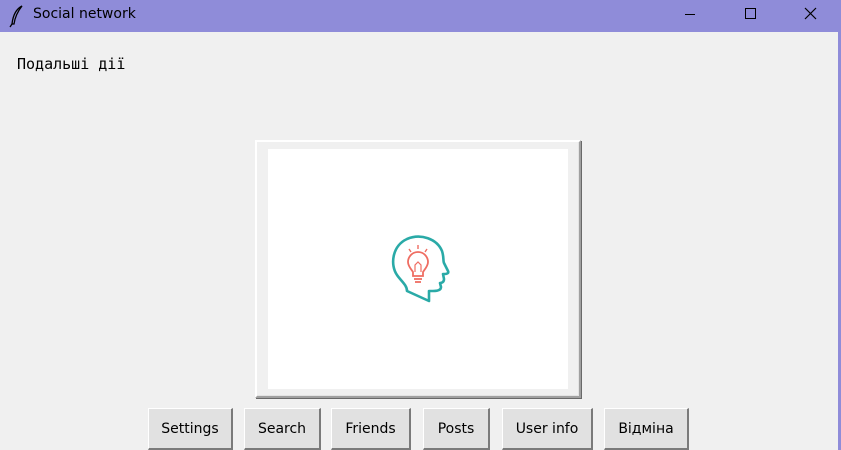 Image resolution: width=841 pixels, height=450 pixels. Describe the element at coordinates (16, 16) in the screenshot. I see `feather-icon` at that location.